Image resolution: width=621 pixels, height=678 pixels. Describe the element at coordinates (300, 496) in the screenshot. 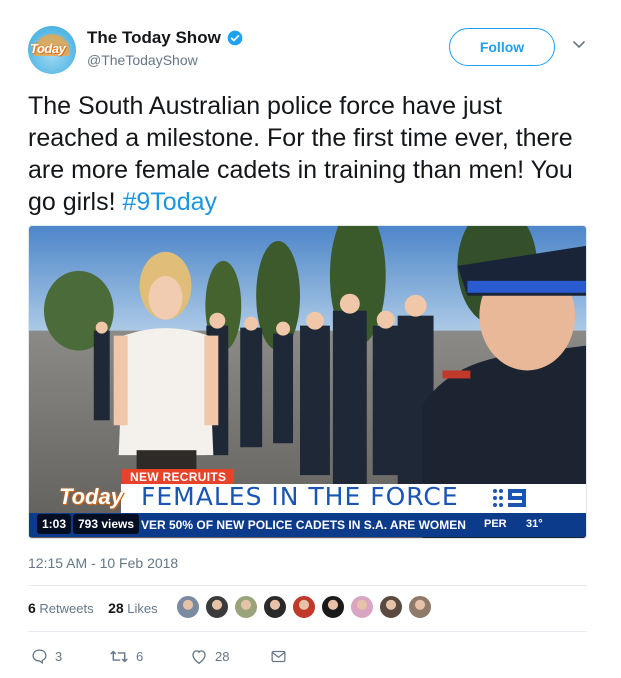

I see `tv-headline: FEMALES IN THE FORCE` at that location.